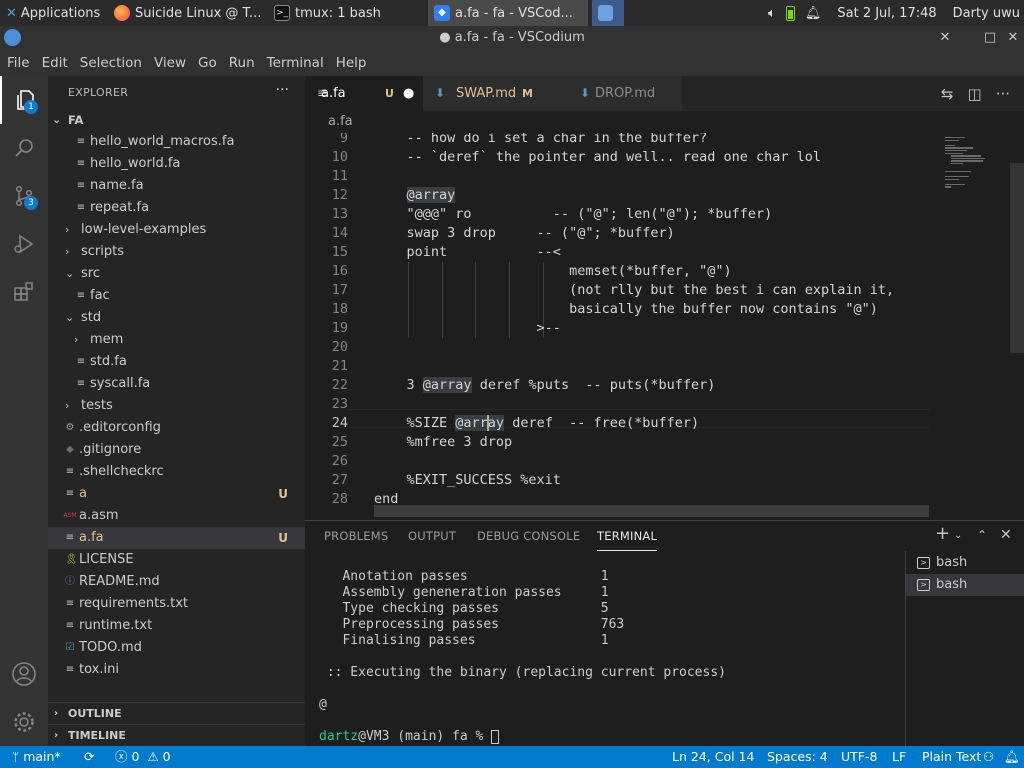 The image size is (1024, 768). What do you see at coordinates (553, 271) in the screenshot?
I see `code-line: memset(*buffer, "@")` at bounding box center [553, 271].